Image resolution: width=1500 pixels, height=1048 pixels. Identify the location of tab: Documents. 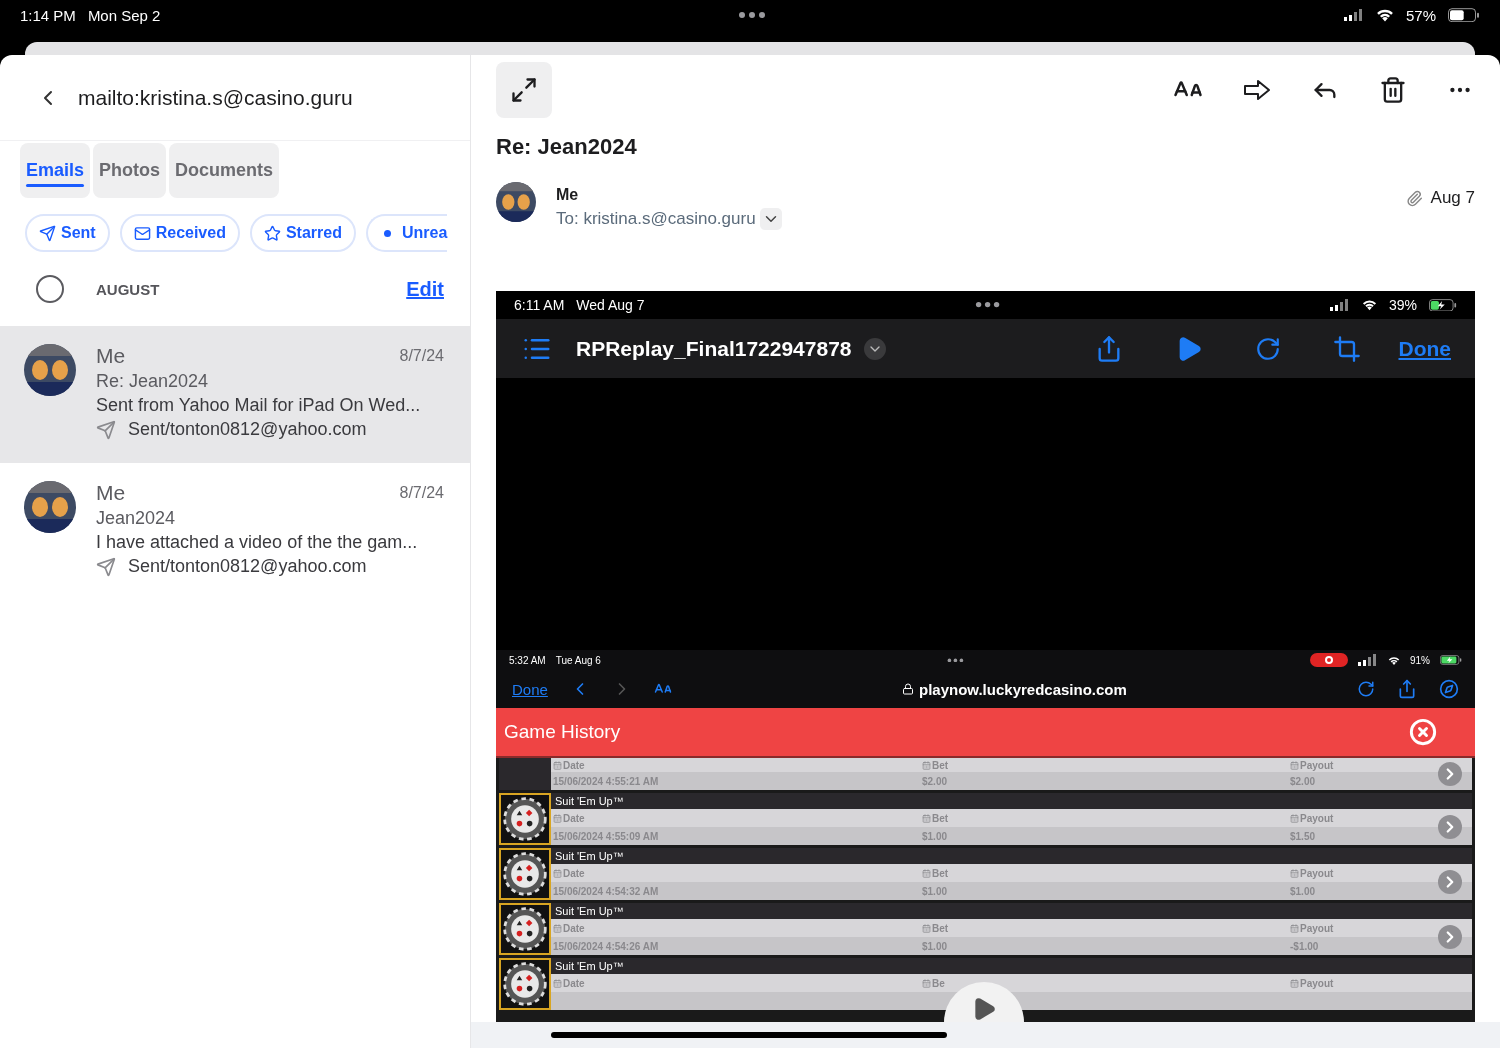
(224, 170).